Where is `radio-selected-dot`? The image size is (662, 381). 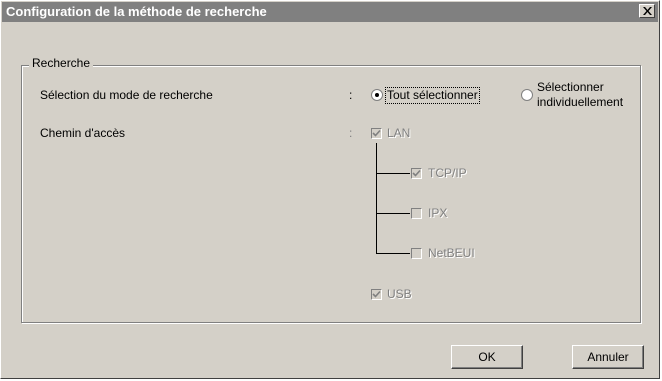
radio-selected-dot is located at coordinates (377, 95).